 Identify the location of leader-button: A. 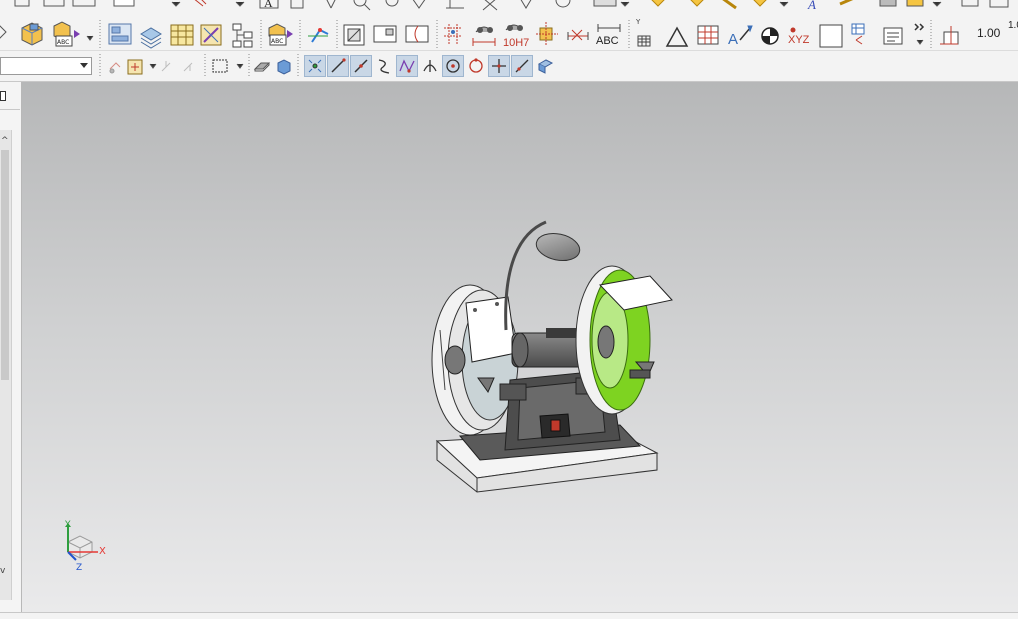
(740, 34).